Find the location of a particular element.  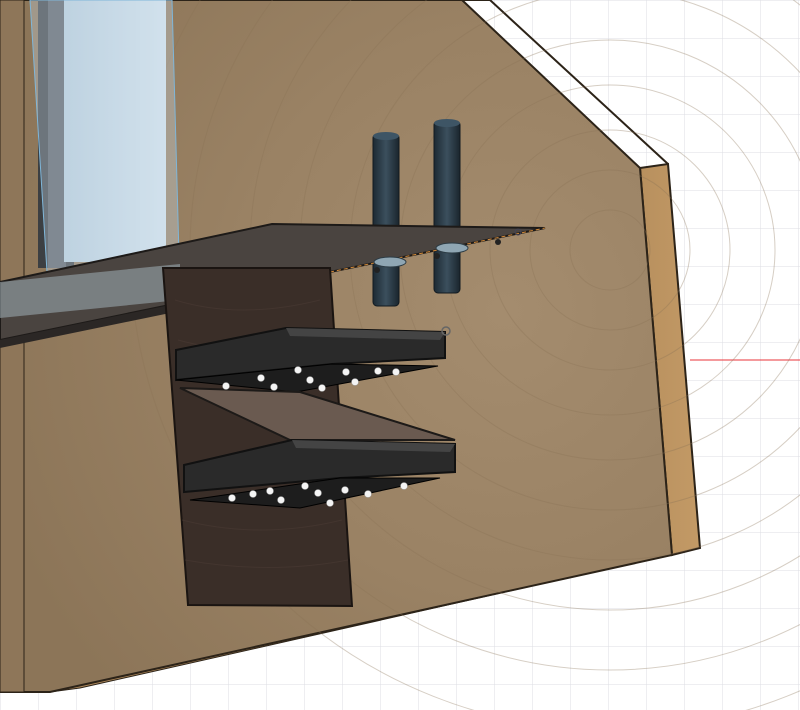

tube-right is located at coordinates (447, 207).